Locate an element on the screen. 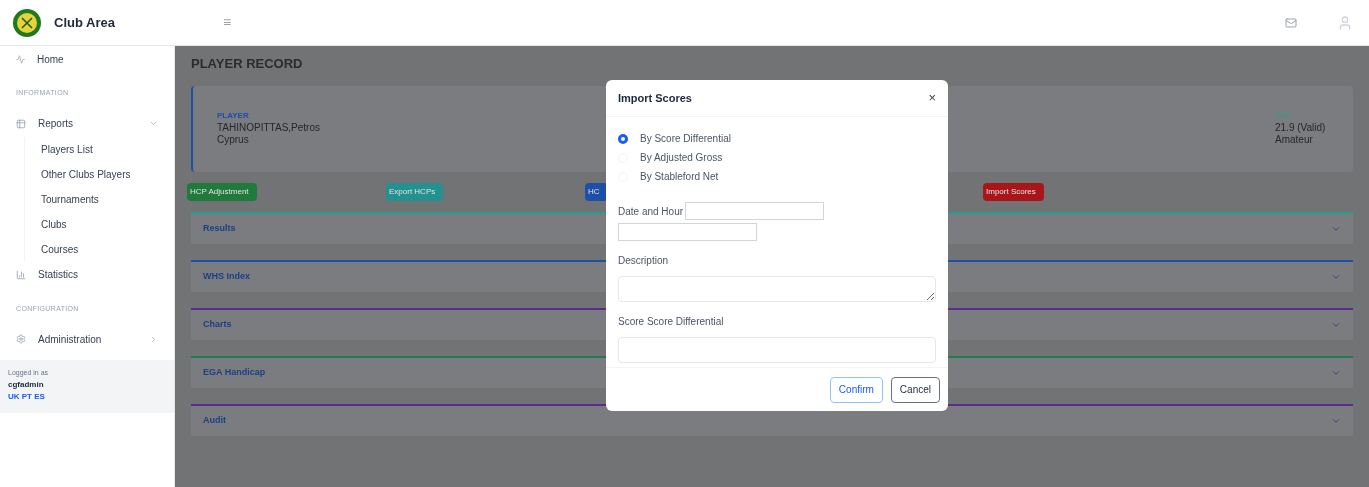 This screenshot has height=487, width=1369. player-country: Cyprus is located at coordinates (233, 140).